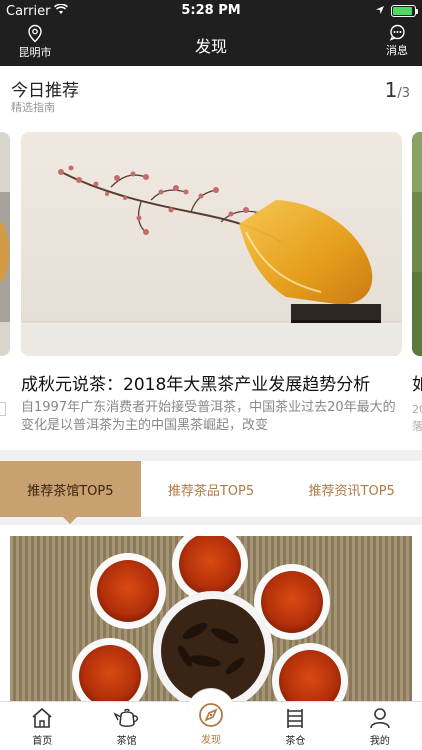 The width and height of the screenshot is (422, 750). Describe the element at coordinates (35, 52) in the screenshot. I see `location-label: 昆明市` at that location.